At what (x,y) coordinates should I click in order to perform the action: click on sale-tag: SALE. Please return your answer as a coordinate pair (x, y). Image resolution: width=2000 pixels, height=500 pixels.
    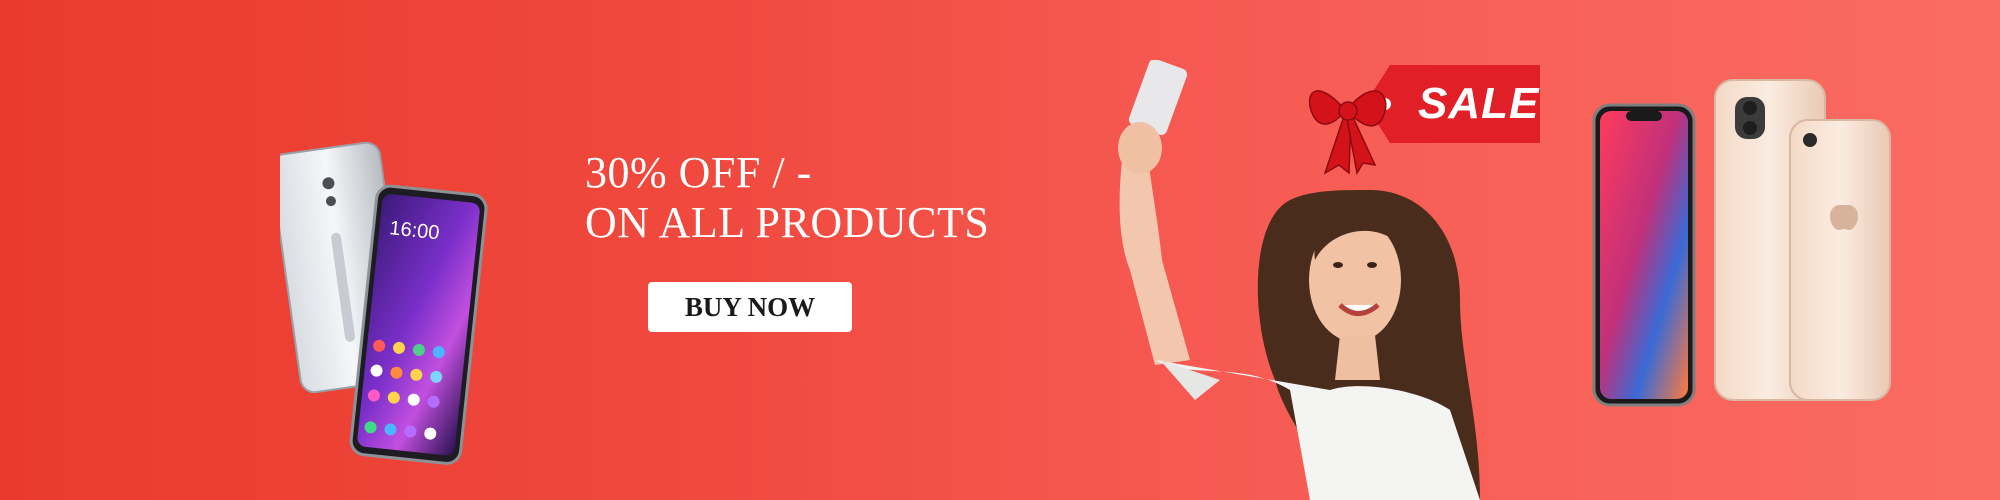
    Looking at the image, I should click on (1425, 115).